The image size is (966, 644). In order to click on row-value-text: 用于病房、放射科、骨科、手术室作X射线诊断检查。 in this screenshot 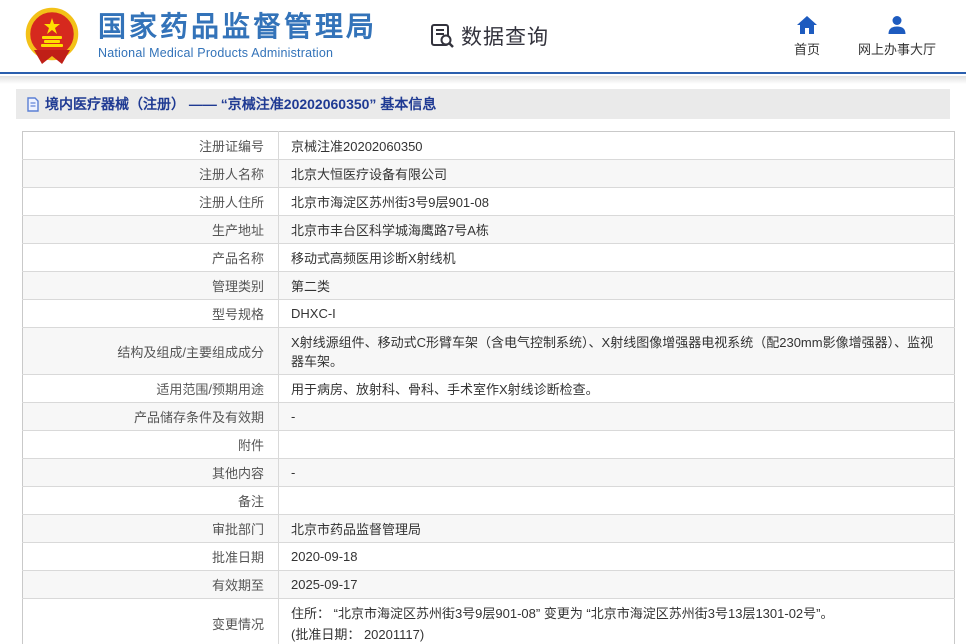, I will do `click(445, 389)`.